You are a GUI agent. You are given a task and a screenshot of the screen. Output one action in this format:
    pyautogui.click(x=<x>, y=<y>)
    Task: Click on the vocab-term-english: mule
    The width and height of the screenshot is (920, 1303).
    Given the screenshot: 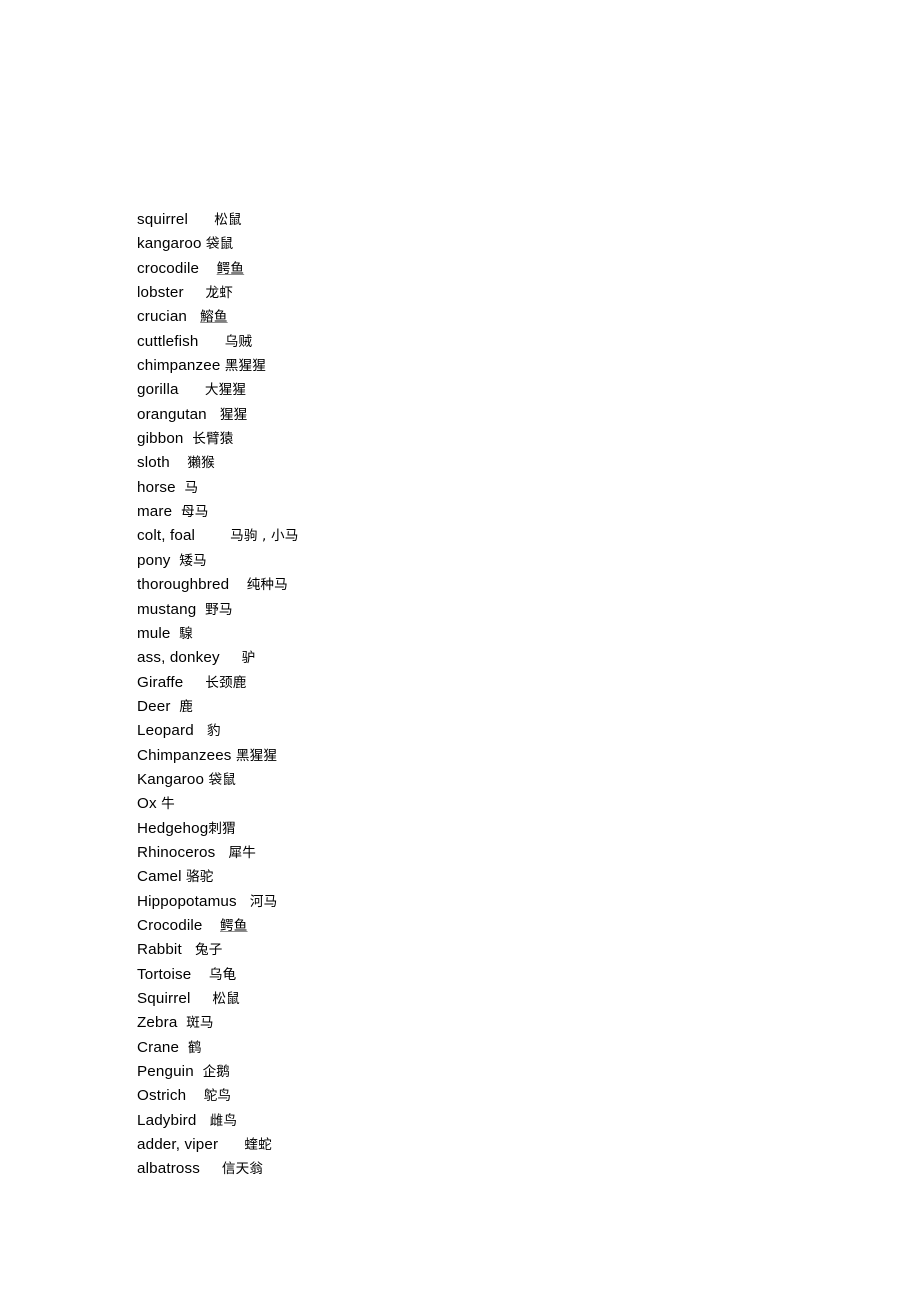 What is the action you would take?
    pyautogui.click(x=154, y=633)
    